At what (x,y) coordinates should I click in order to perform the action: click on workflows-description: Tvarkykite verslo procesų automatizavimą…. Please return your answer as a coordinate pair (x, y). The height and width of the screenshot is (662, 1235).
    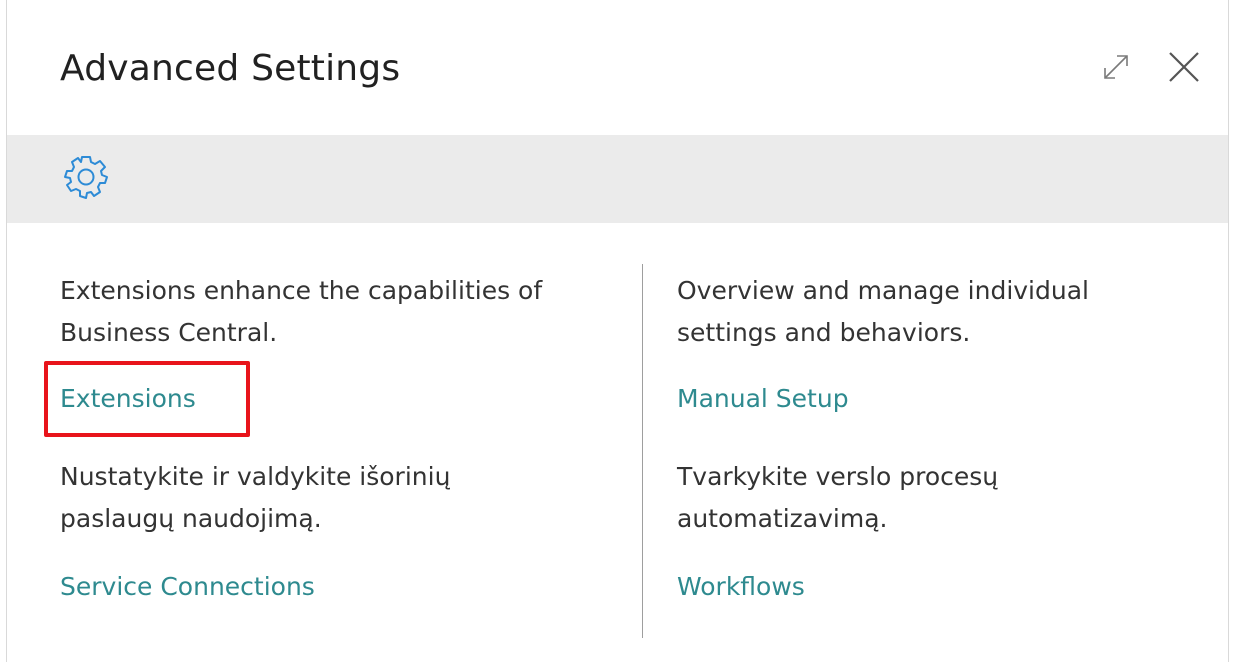
    Looking at the image, I should click on (838, 497).